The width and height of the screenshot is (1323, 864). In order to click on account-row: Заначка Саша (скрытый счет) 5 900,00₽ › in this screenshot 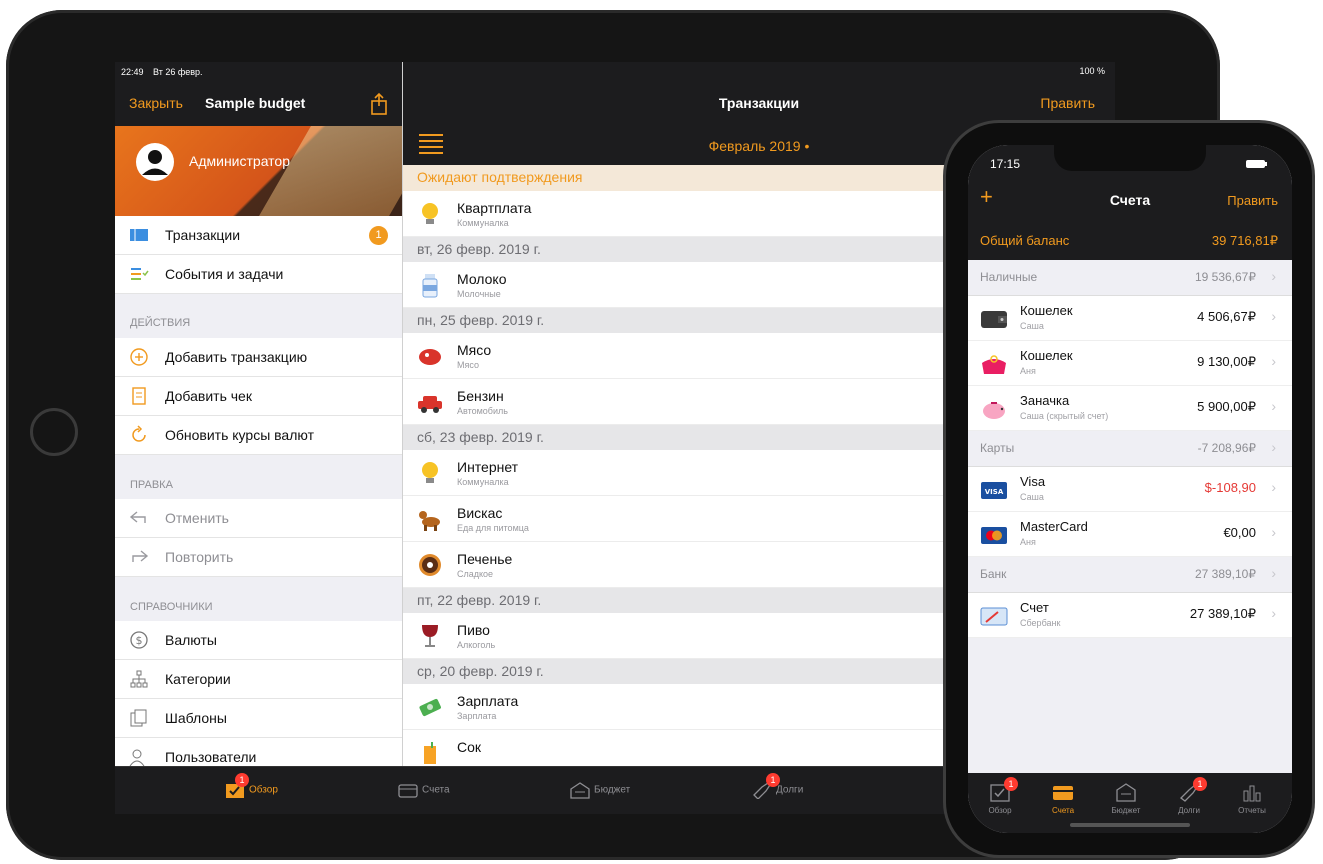, I will do `click(1130, 408)`.